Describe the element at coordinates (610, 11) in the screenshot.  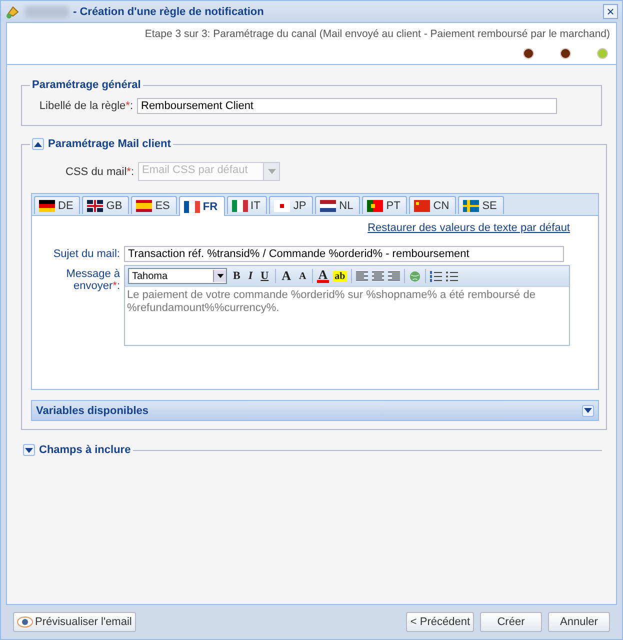
I see `close-button: ×` at that location.